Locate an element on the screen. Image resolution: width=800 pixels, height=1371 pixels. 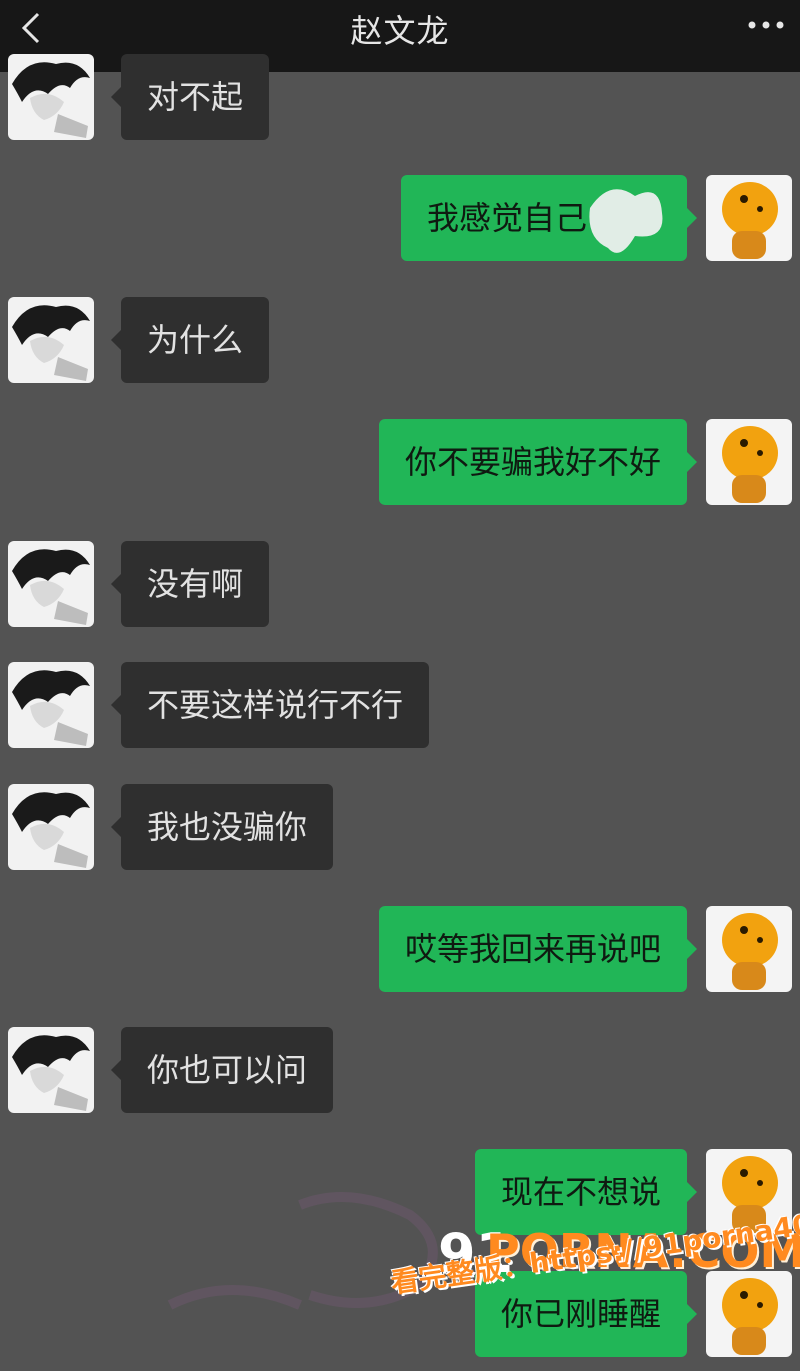
message-text: 为什么 is located at coordinates (195, 340).